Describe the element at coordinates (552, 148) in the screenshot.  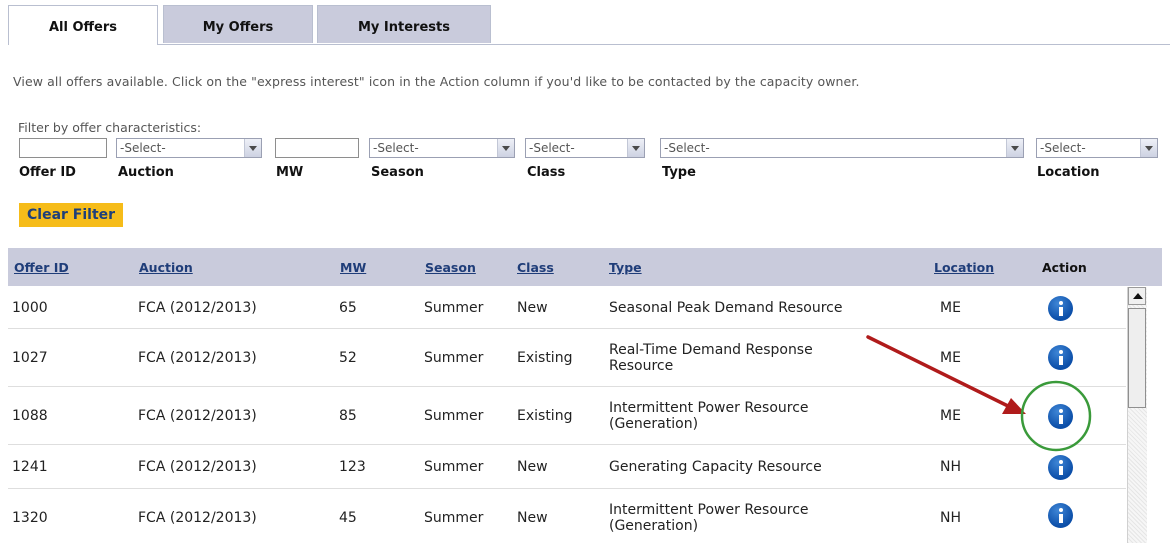
I see `class-filter-value: -Select-` at that location.